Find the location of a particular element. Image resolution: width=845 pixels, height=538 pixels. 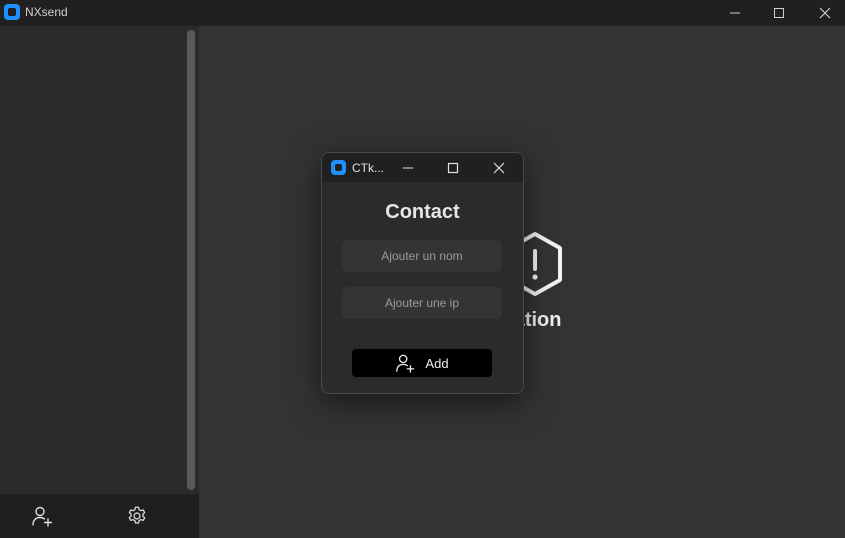

dialog-app-icon is located at coordinates (338, 167).